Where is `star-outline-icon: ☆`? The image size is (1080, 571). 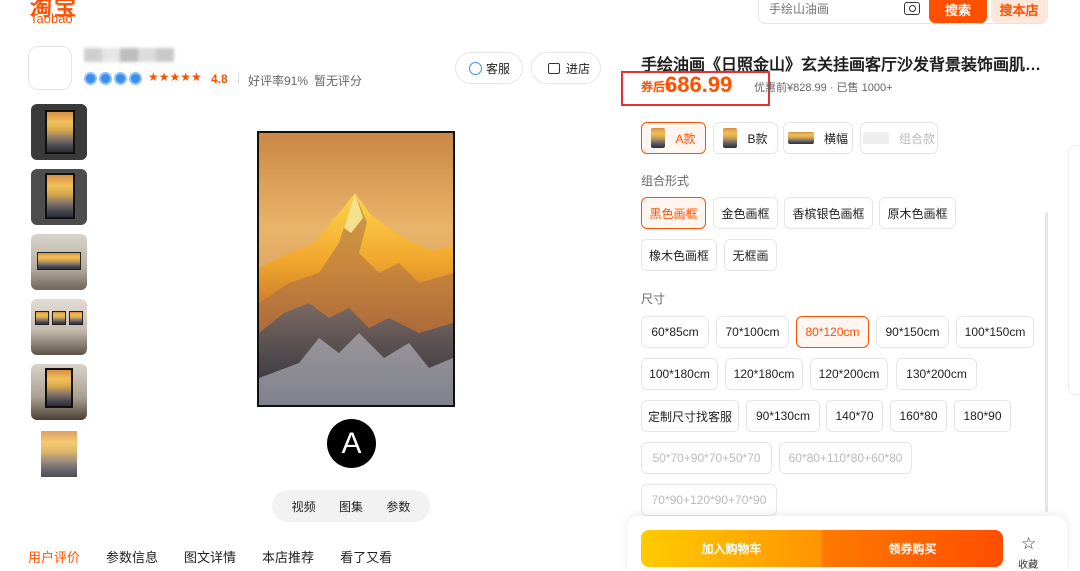
star-outline-icon: ☆ is located at coordinates (1028, 544).